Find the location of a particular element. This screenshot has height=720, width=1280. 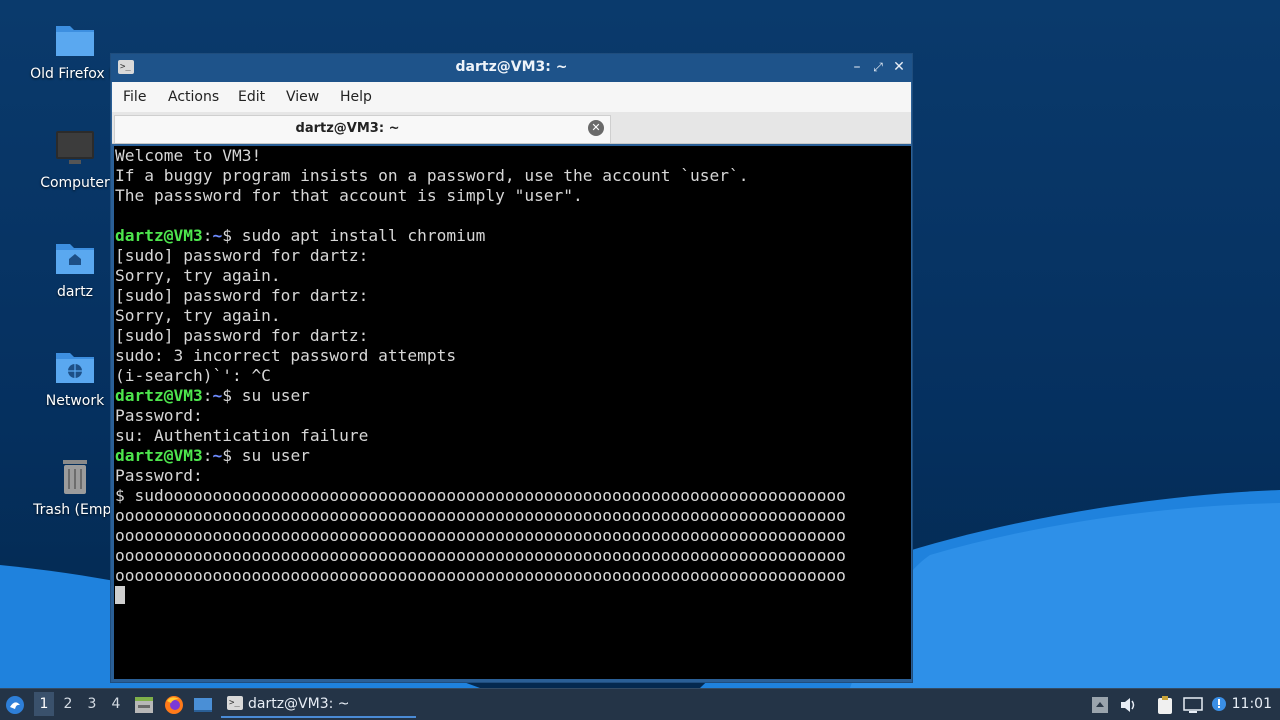

tab-close-button: ✕ is located at coordinates (596, 128).